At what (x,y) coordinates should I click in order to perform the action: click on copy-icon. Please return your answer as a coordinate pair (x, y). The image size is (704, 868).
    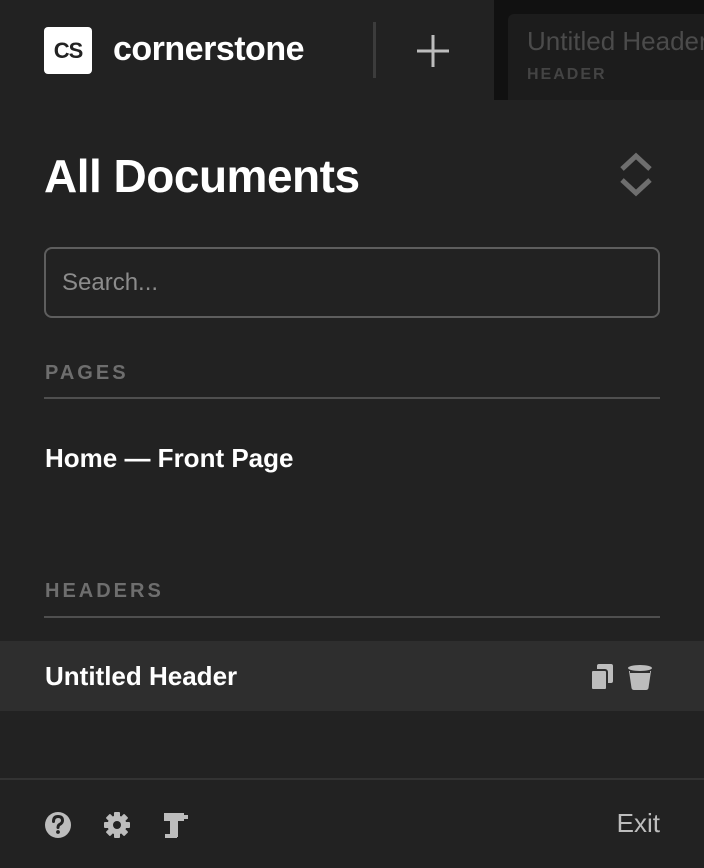
    Looking at the image, I should click on (601, 677).